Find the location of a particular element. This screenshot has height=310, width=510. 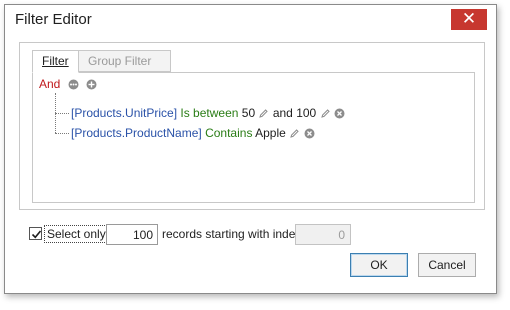

condition-field: [Products.ProductName] is located at coordinates (136, 133).